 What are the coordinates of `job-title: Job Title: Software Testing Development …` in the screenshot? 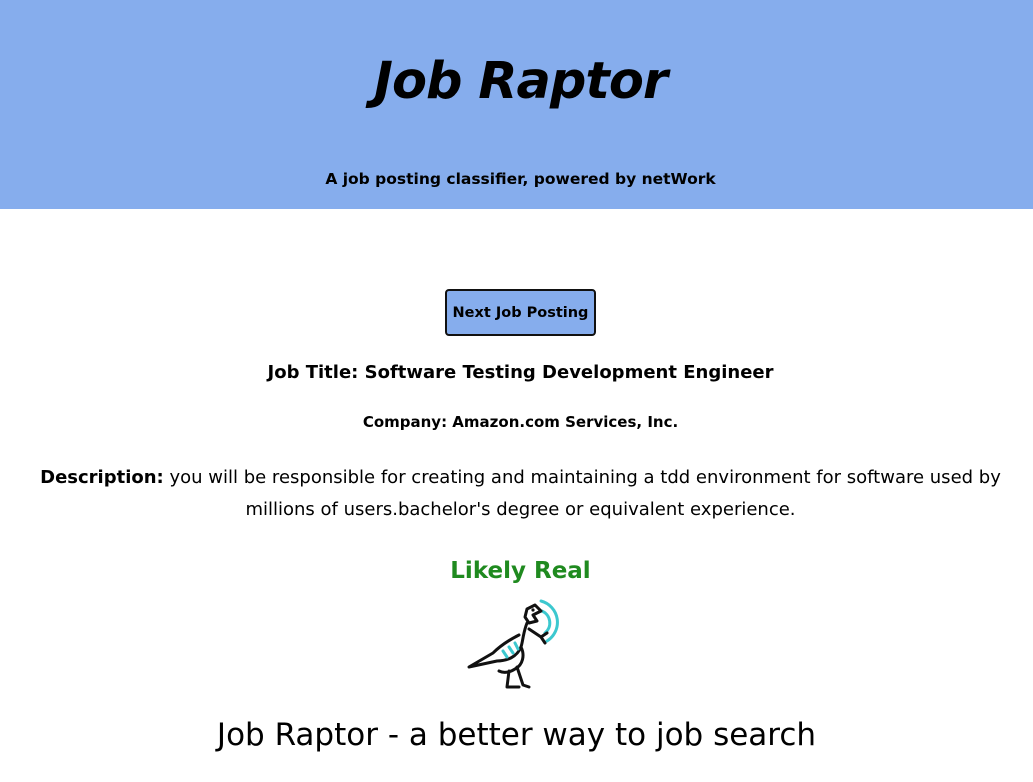 It's located at (520, 372).